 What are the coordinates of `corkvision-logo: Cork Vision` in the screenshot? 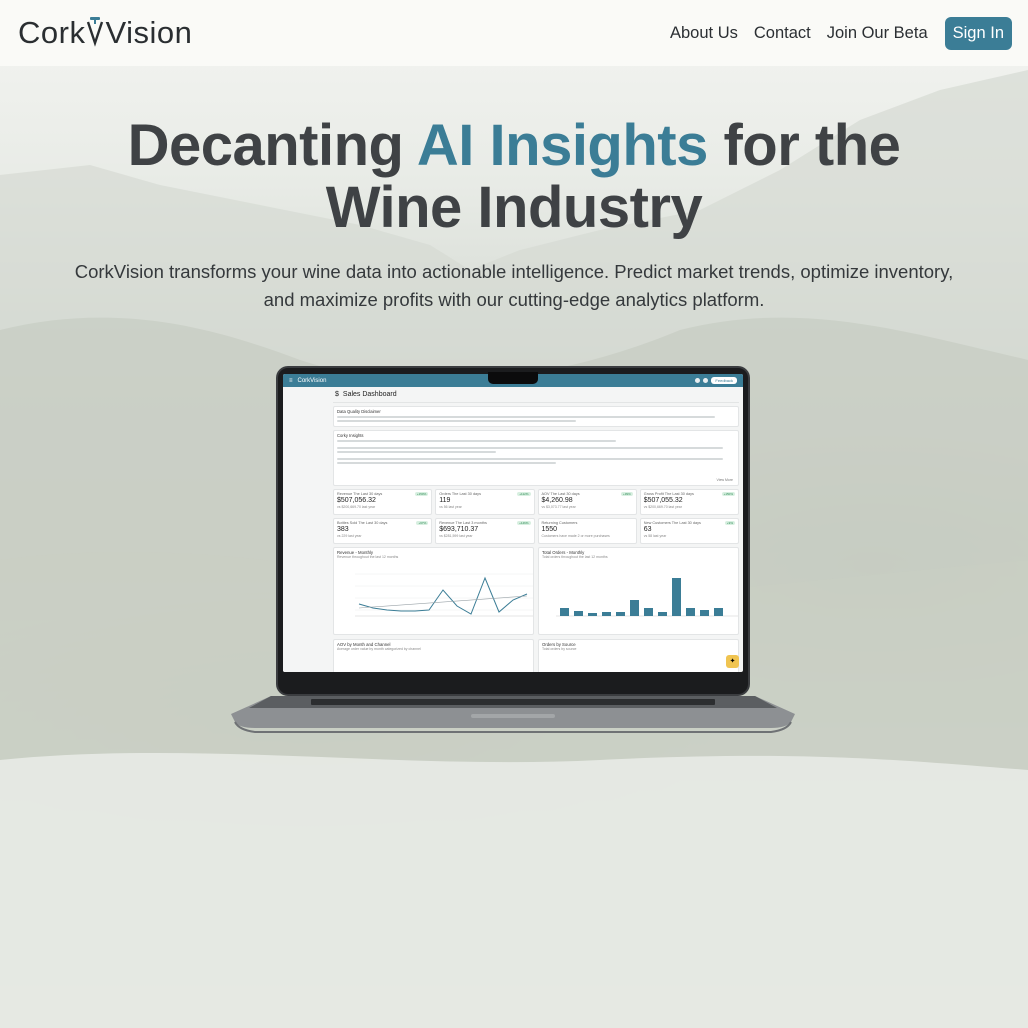 It's located at (105, 33).